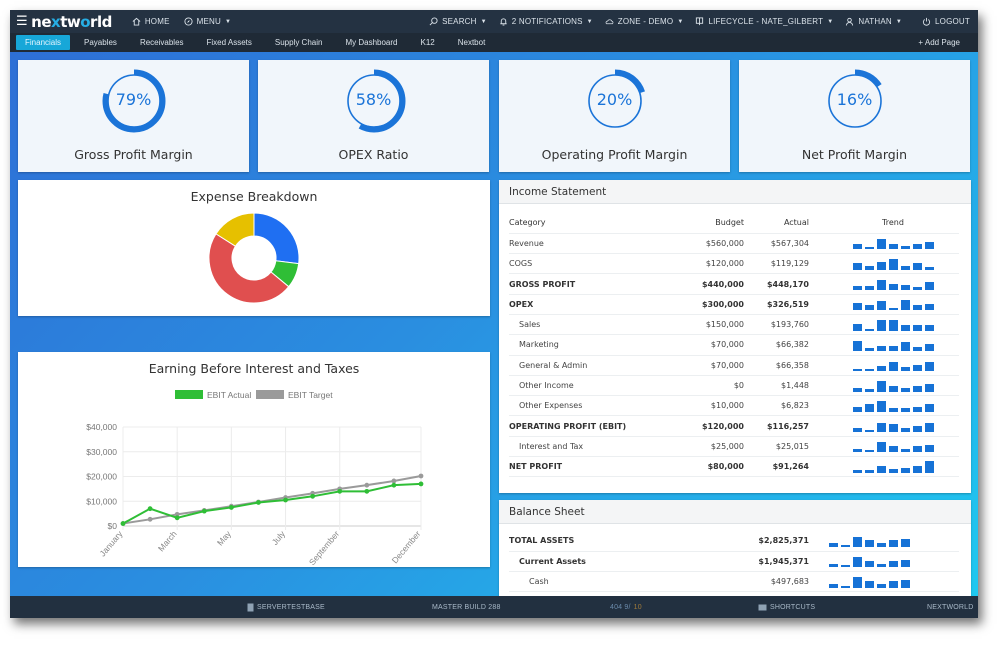 The width and height of the screenshot is (1000, 645). Describe the element at coordinates (946, 21) in the screenshot. I see `logout-button: LOGOUT` at that location.